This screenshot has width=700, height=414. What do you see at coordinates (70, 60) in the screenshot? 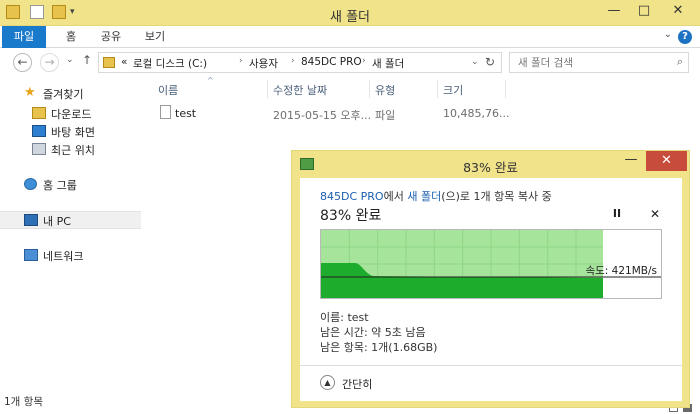
I see `recent-locations-icon: ⌄` at bounding box center [70, 60].